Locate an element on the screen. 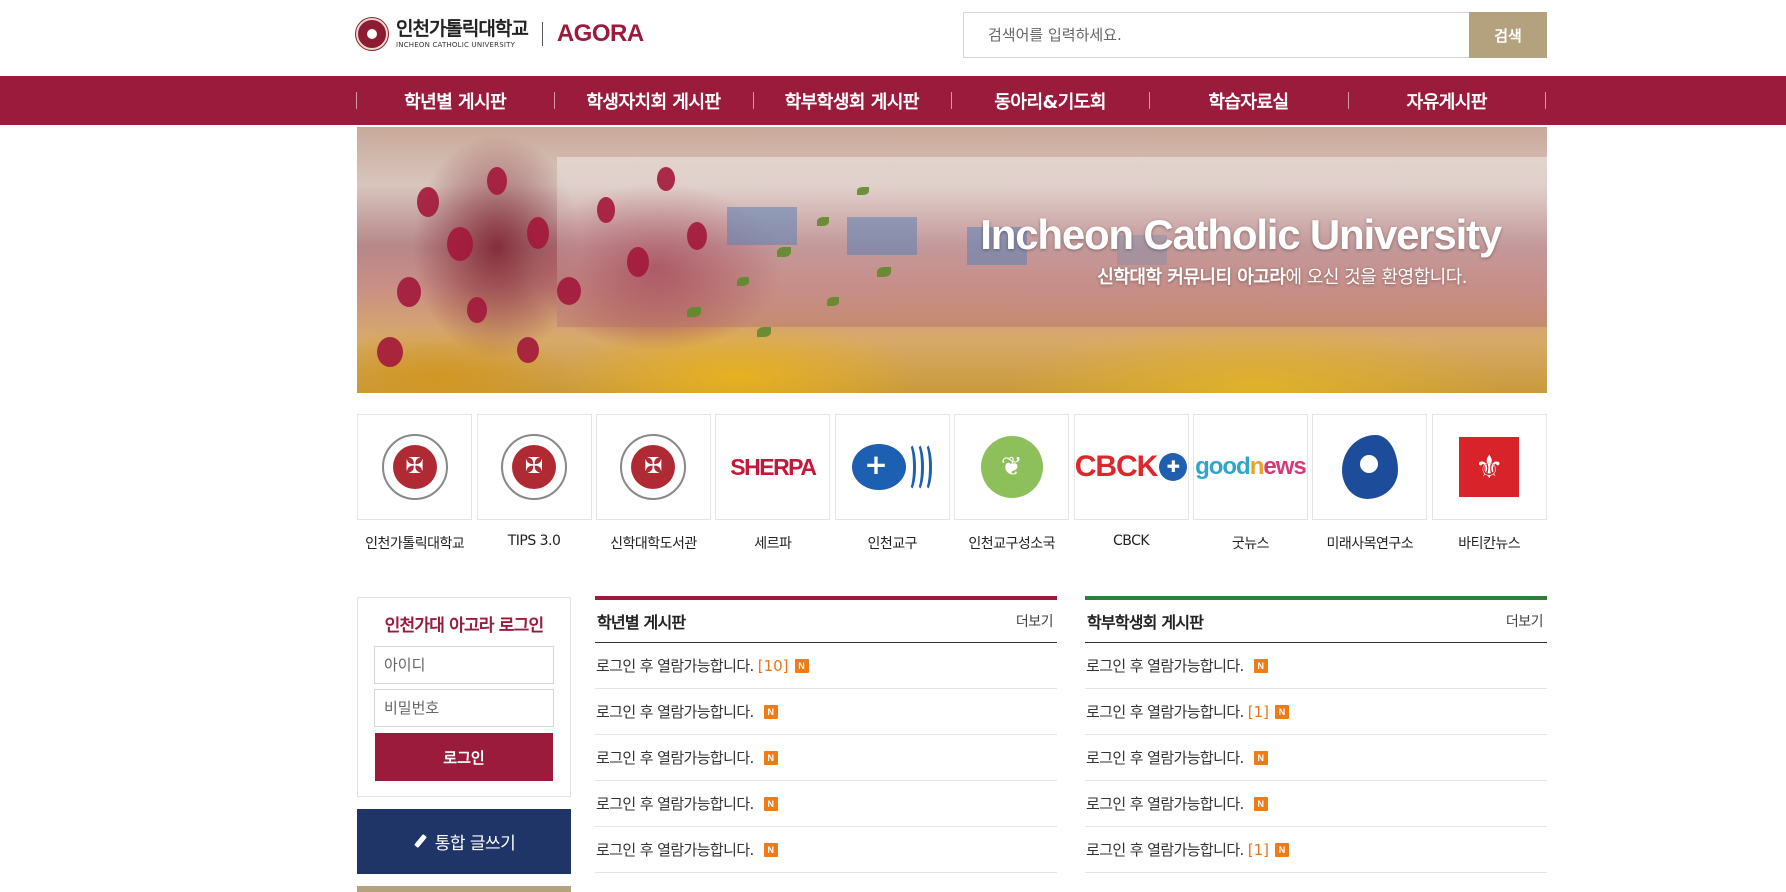 This screenshot has height=892, width=1786. pen-icon is located at coordinates (421, 842).